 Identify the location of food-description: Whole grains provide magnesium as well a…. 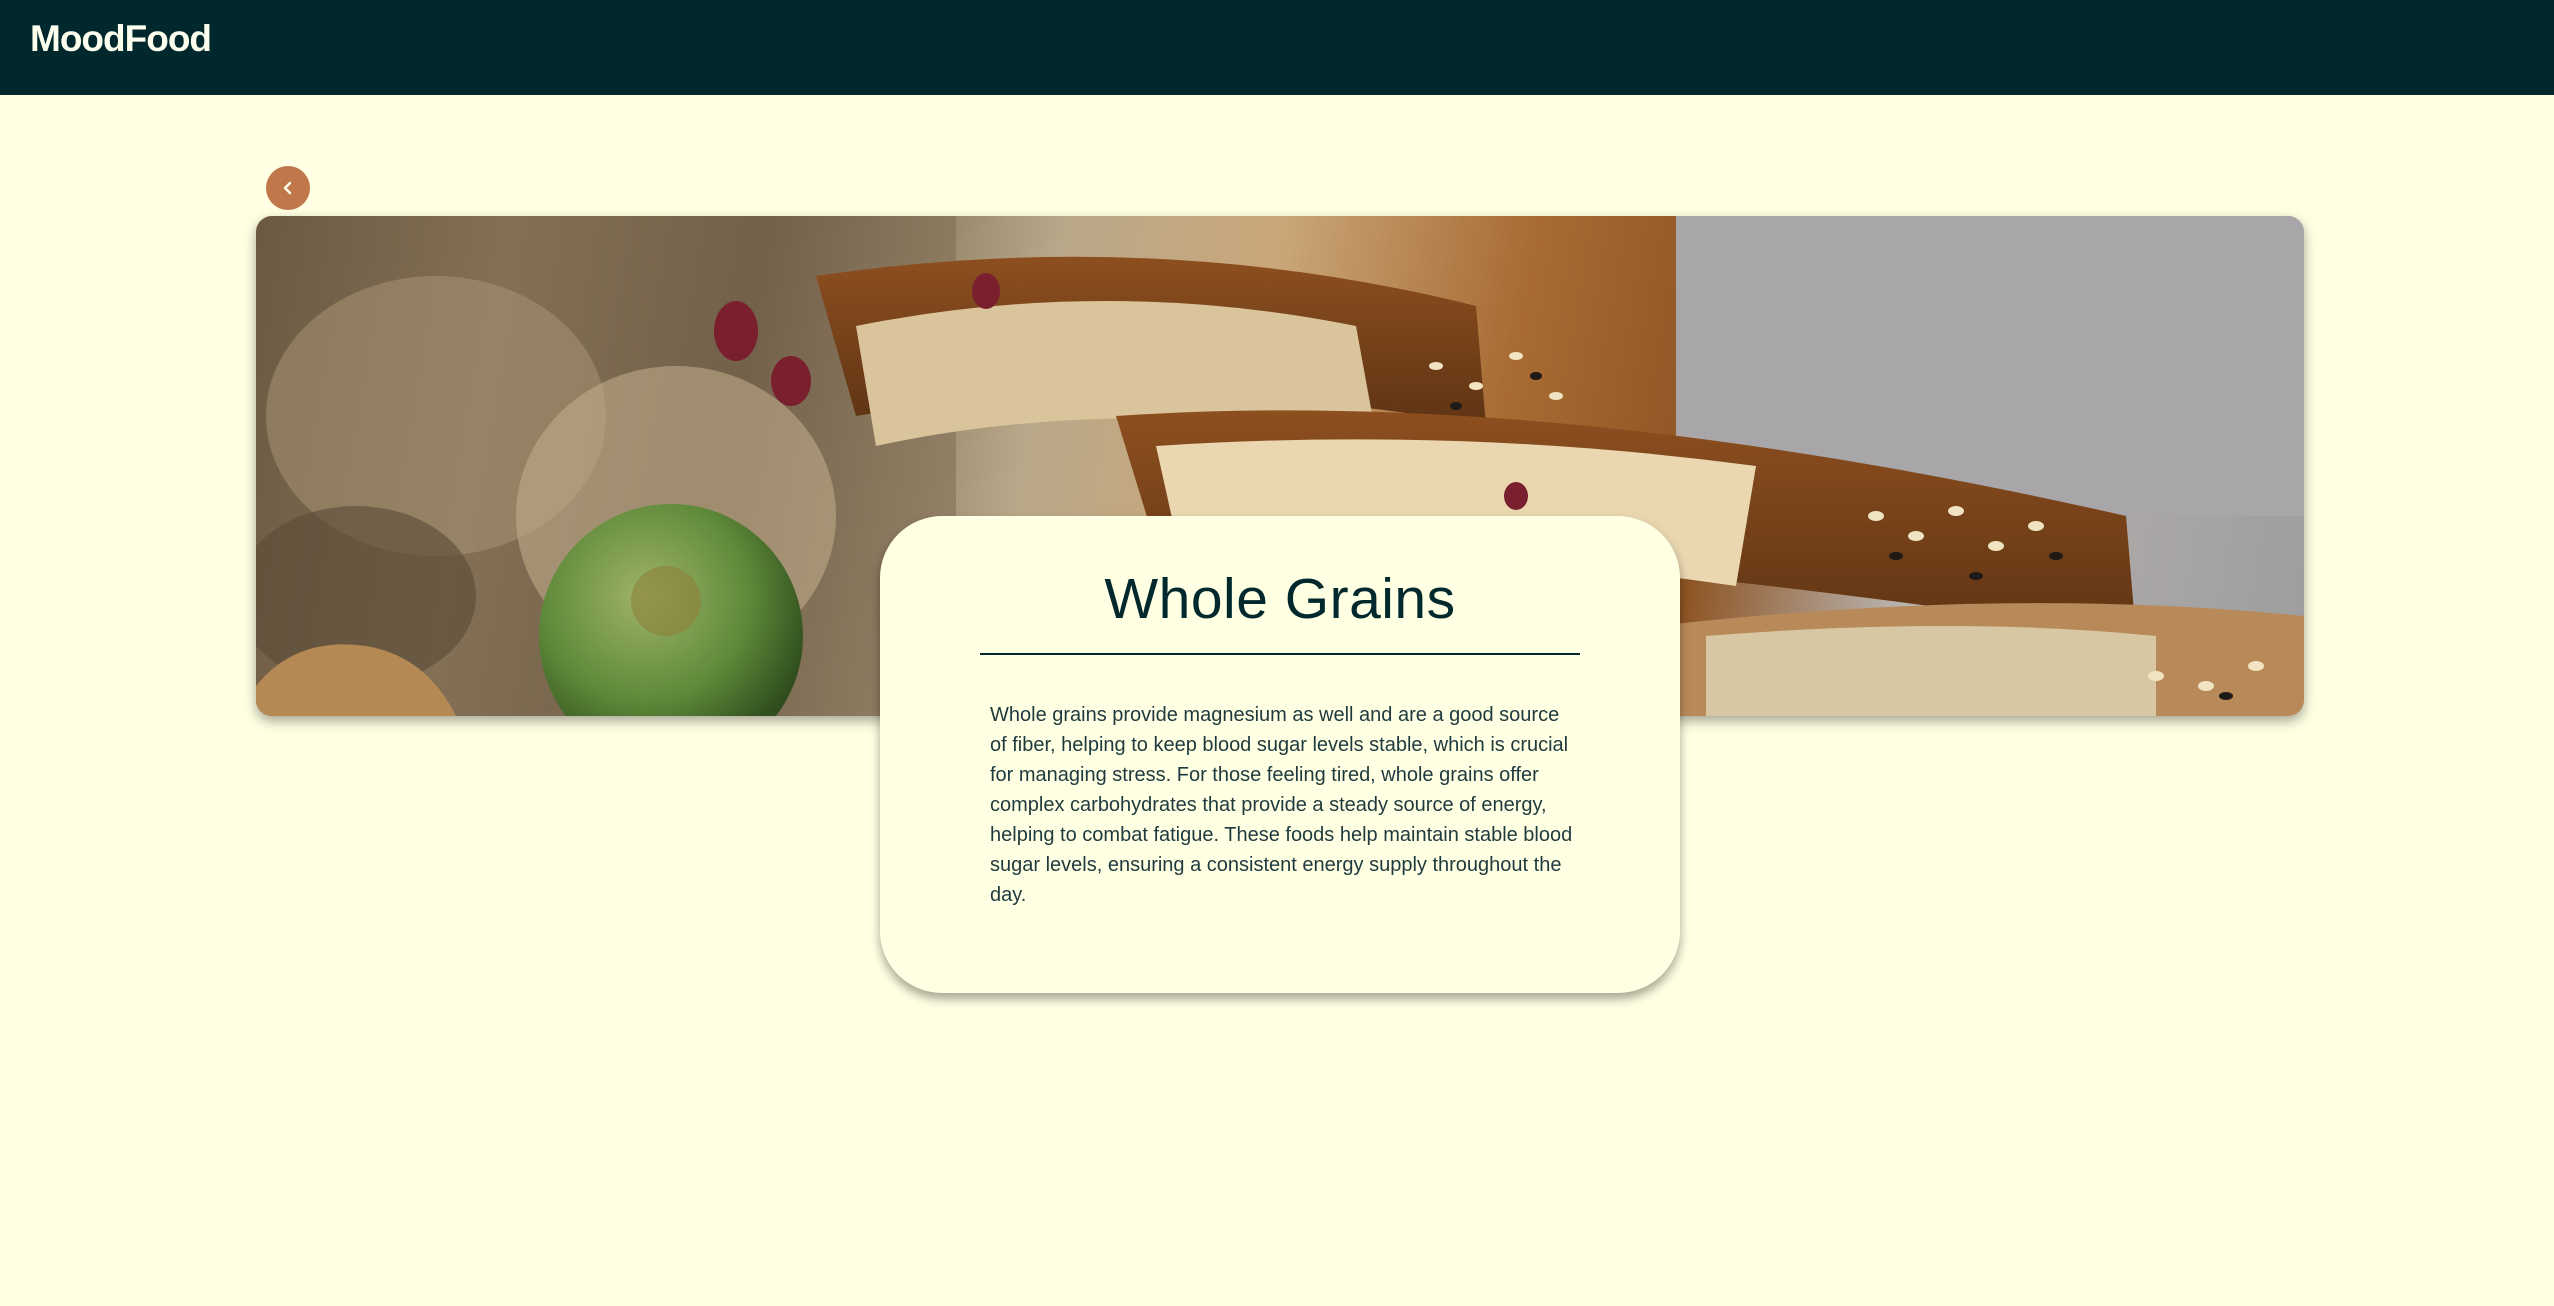
(1281, 805).